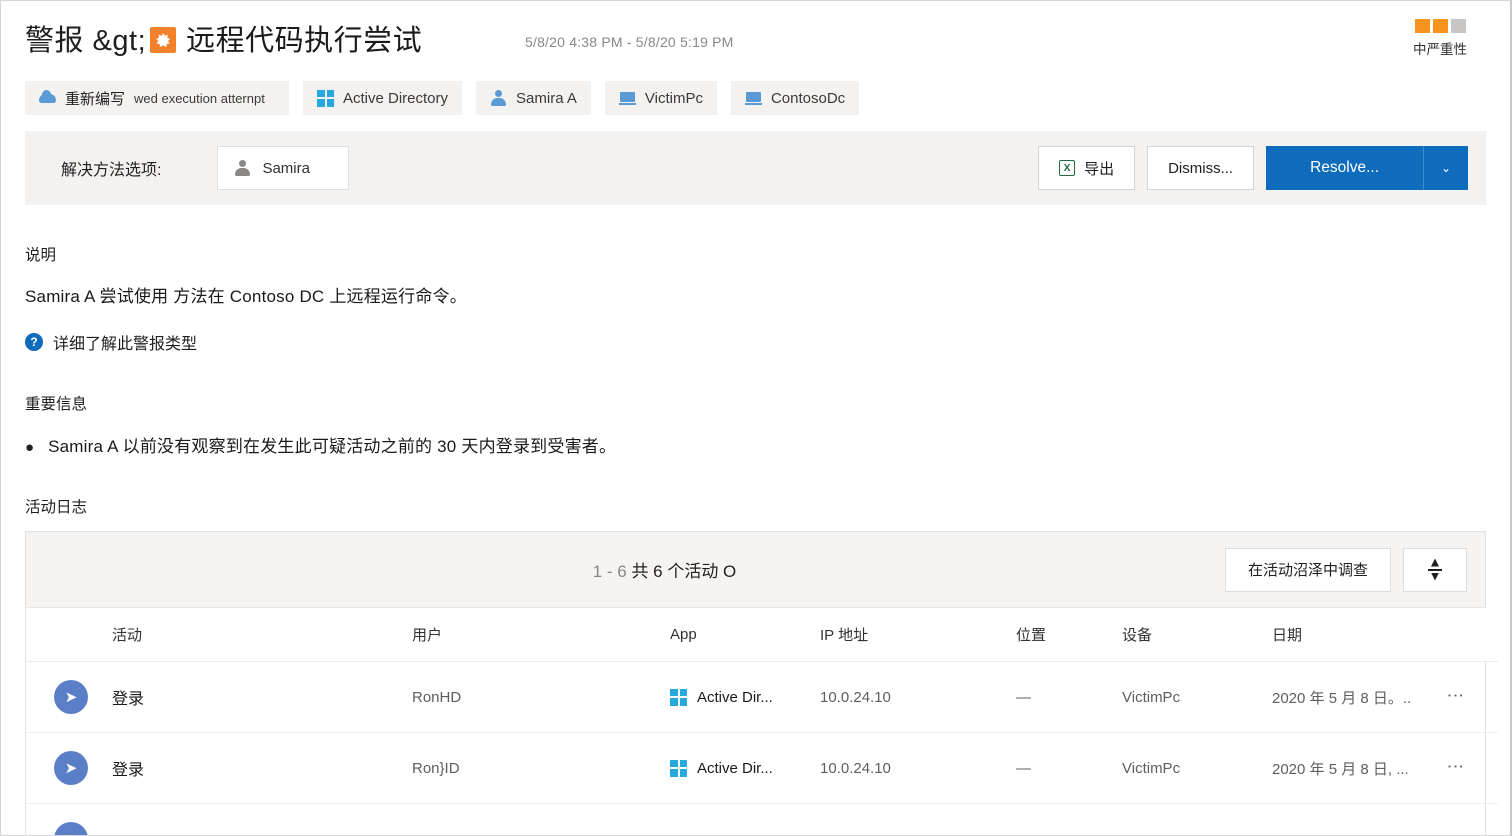  Describe the element at coordinates (47, 98) in the screenshot. I see `cloud-alert-icon` at that location.